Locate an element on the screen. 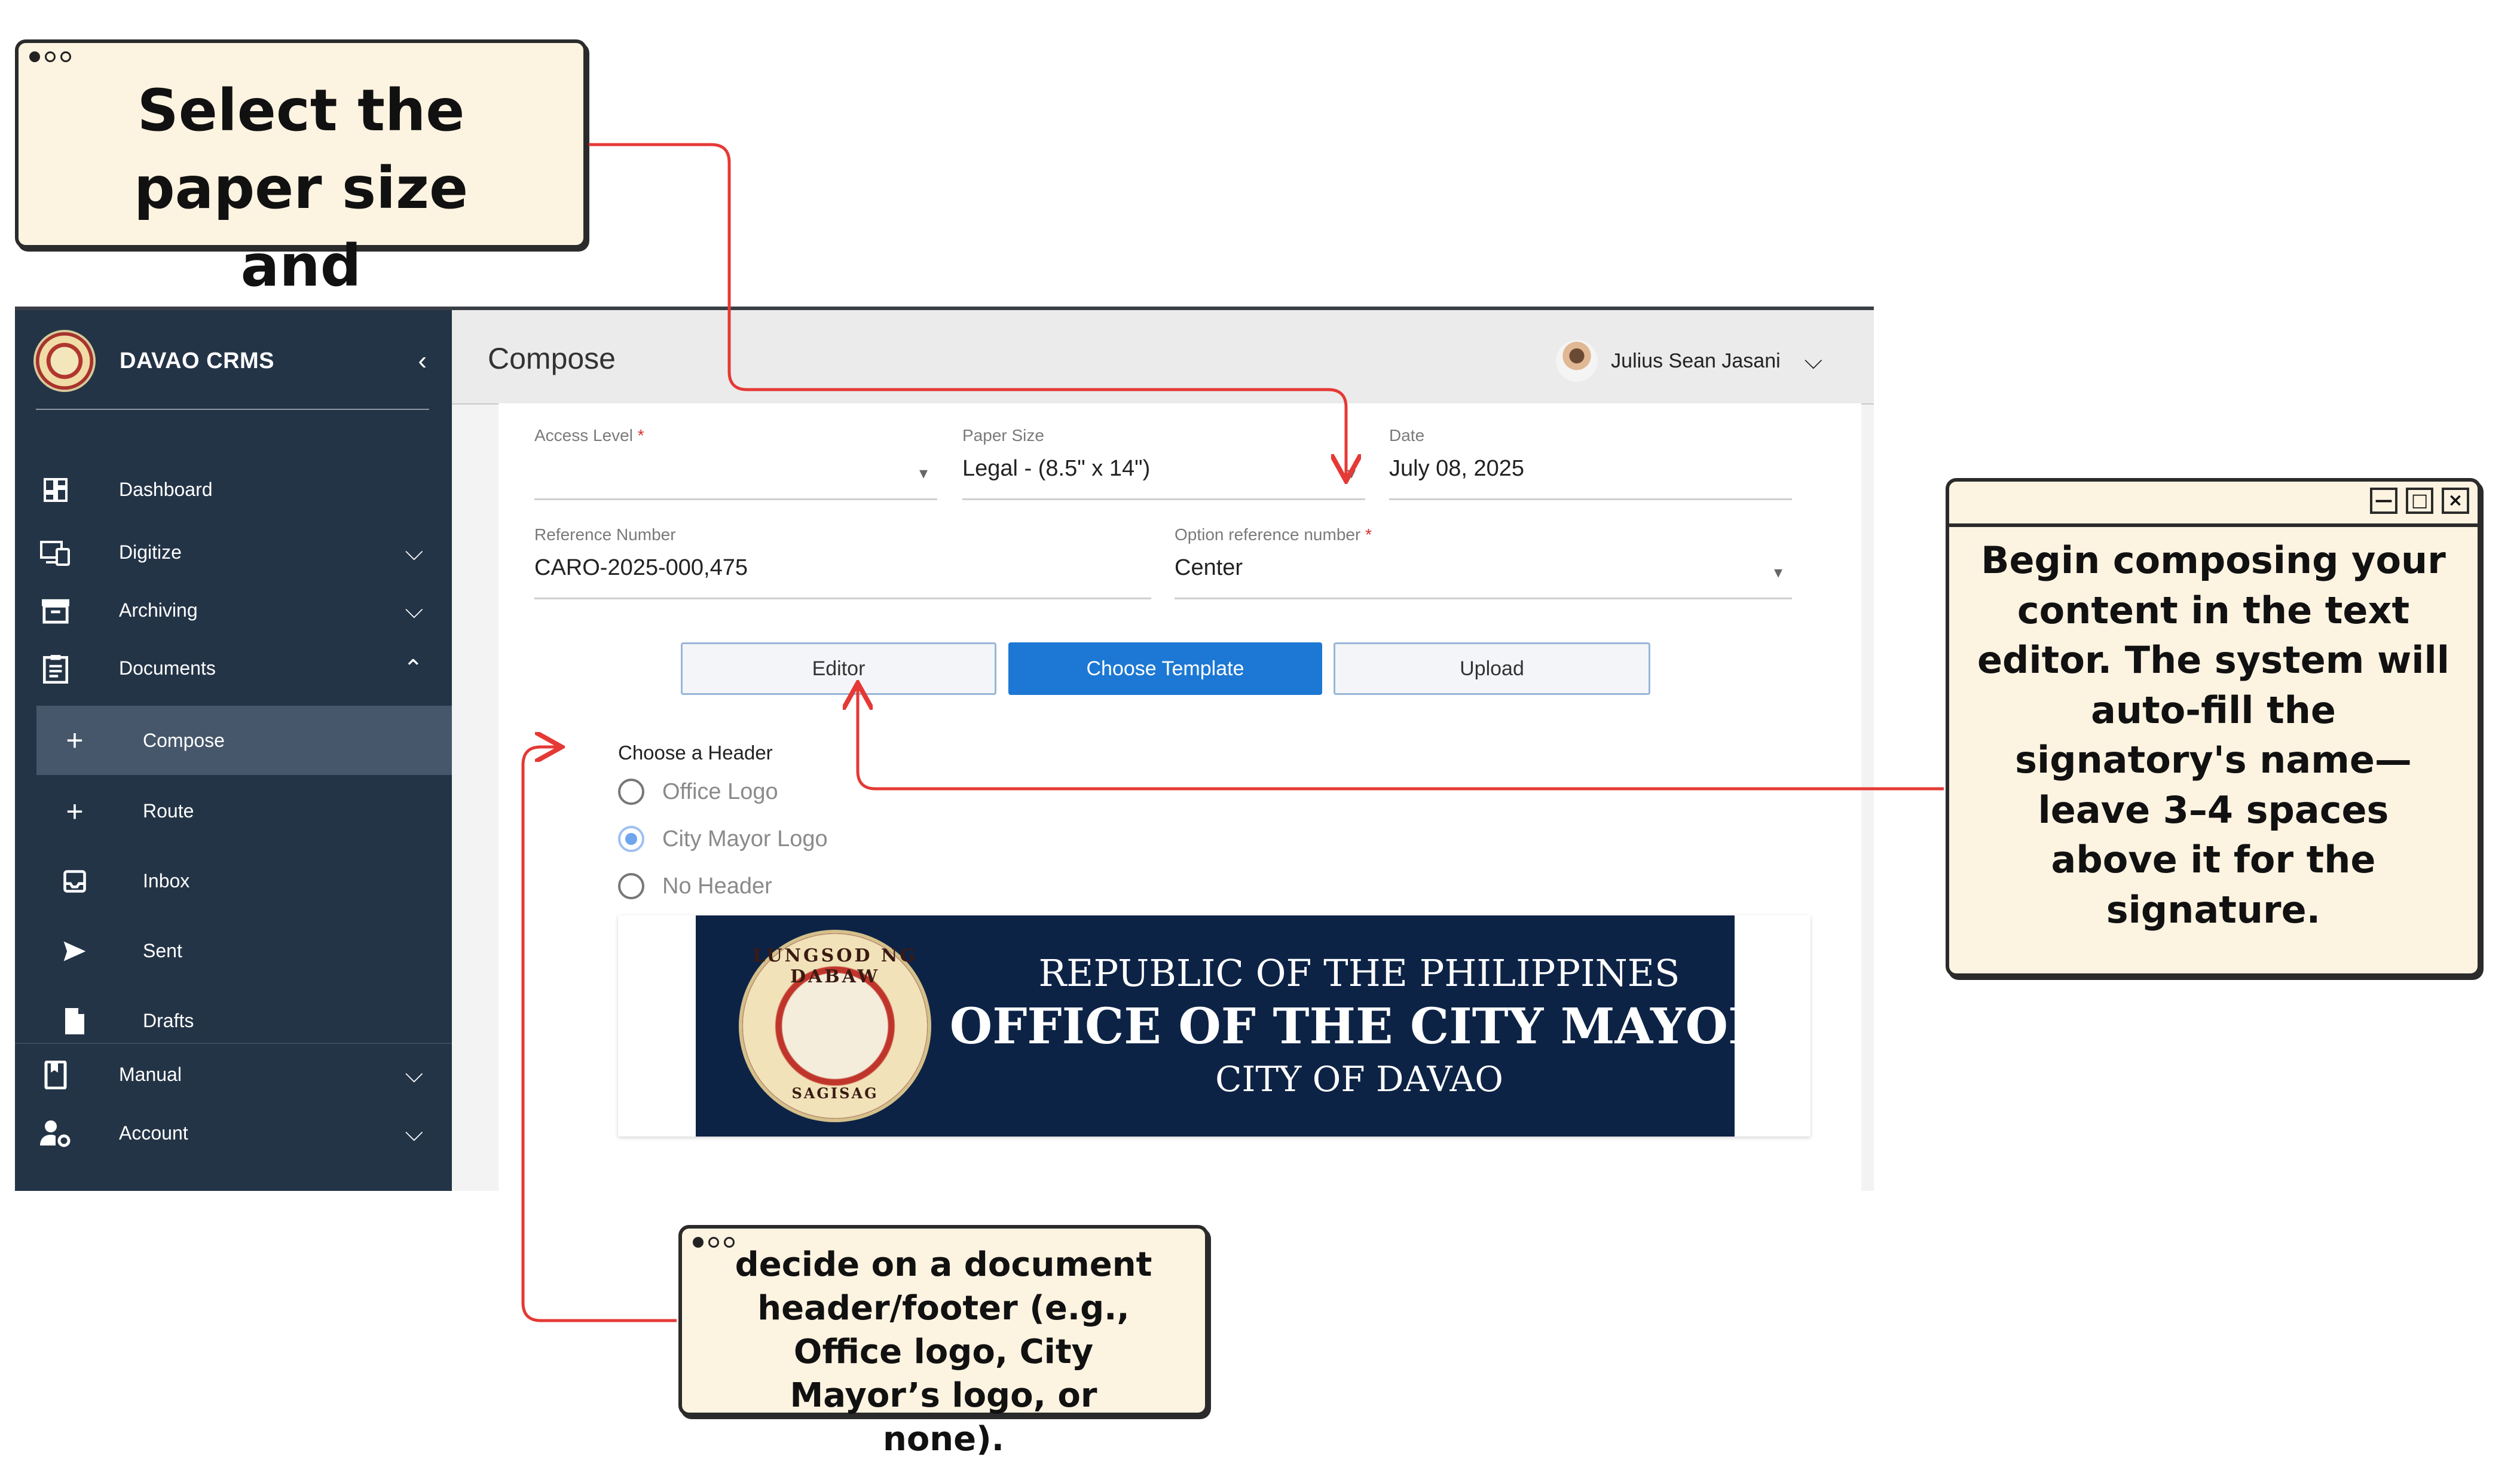 This screenshot has height=1461, width=2520. sidebar-item-drafts: Drafts is located at coordinates (233, 1021).